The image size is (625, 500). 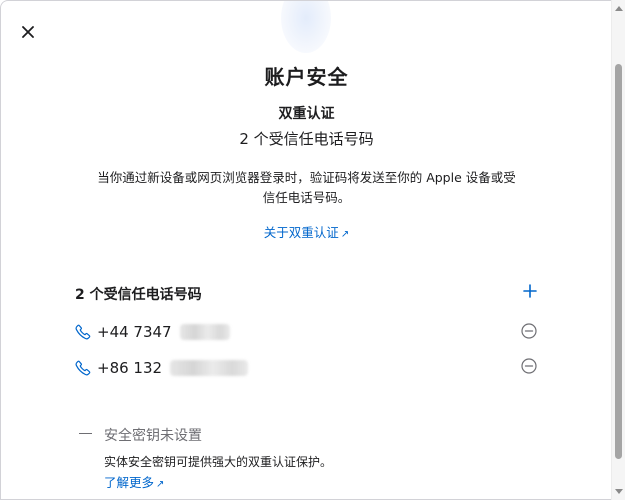 What do you see at coordinates (218, 462) in the screenshot?
I see `security-key-description: 实体安全密钥可提供强大的双重认证保护。` at bounding box center [218, 462].